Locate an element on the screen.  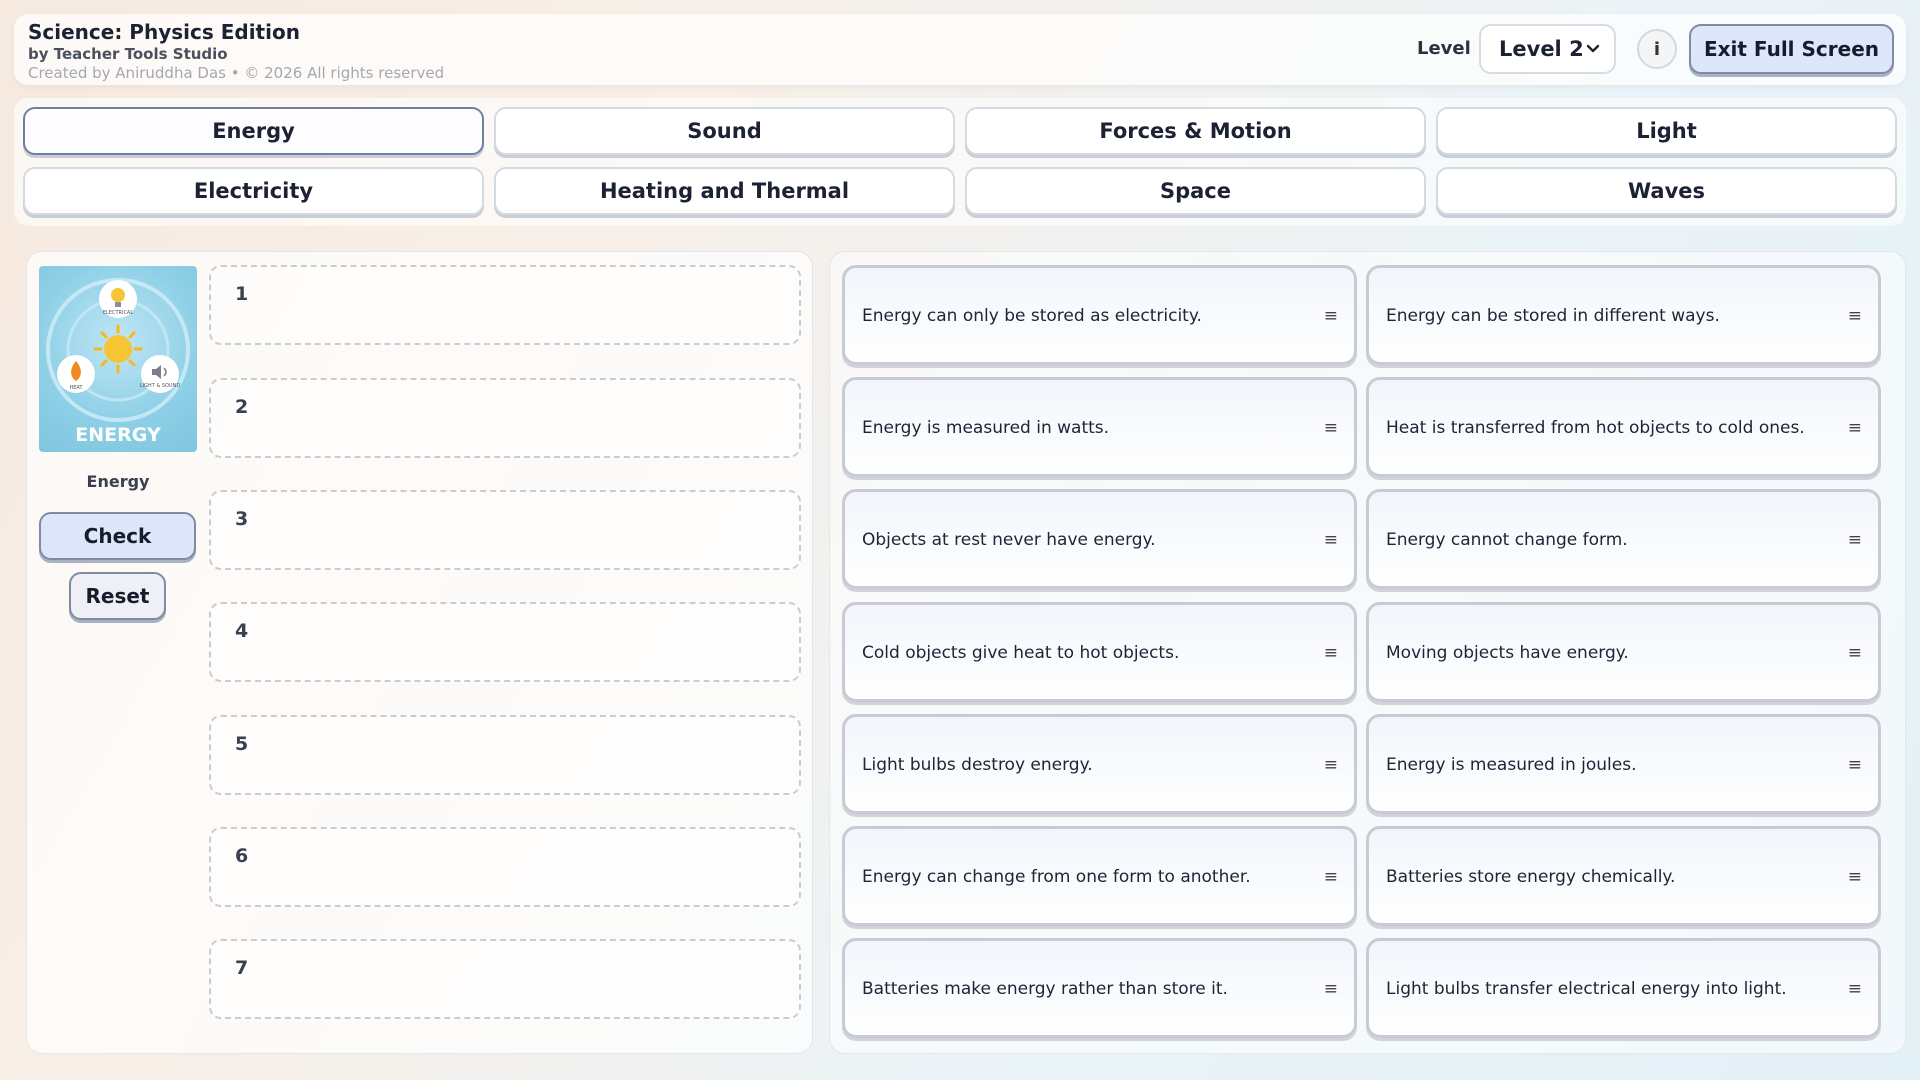
drop-slot-6: 6 is located at coordinates (505, 867).